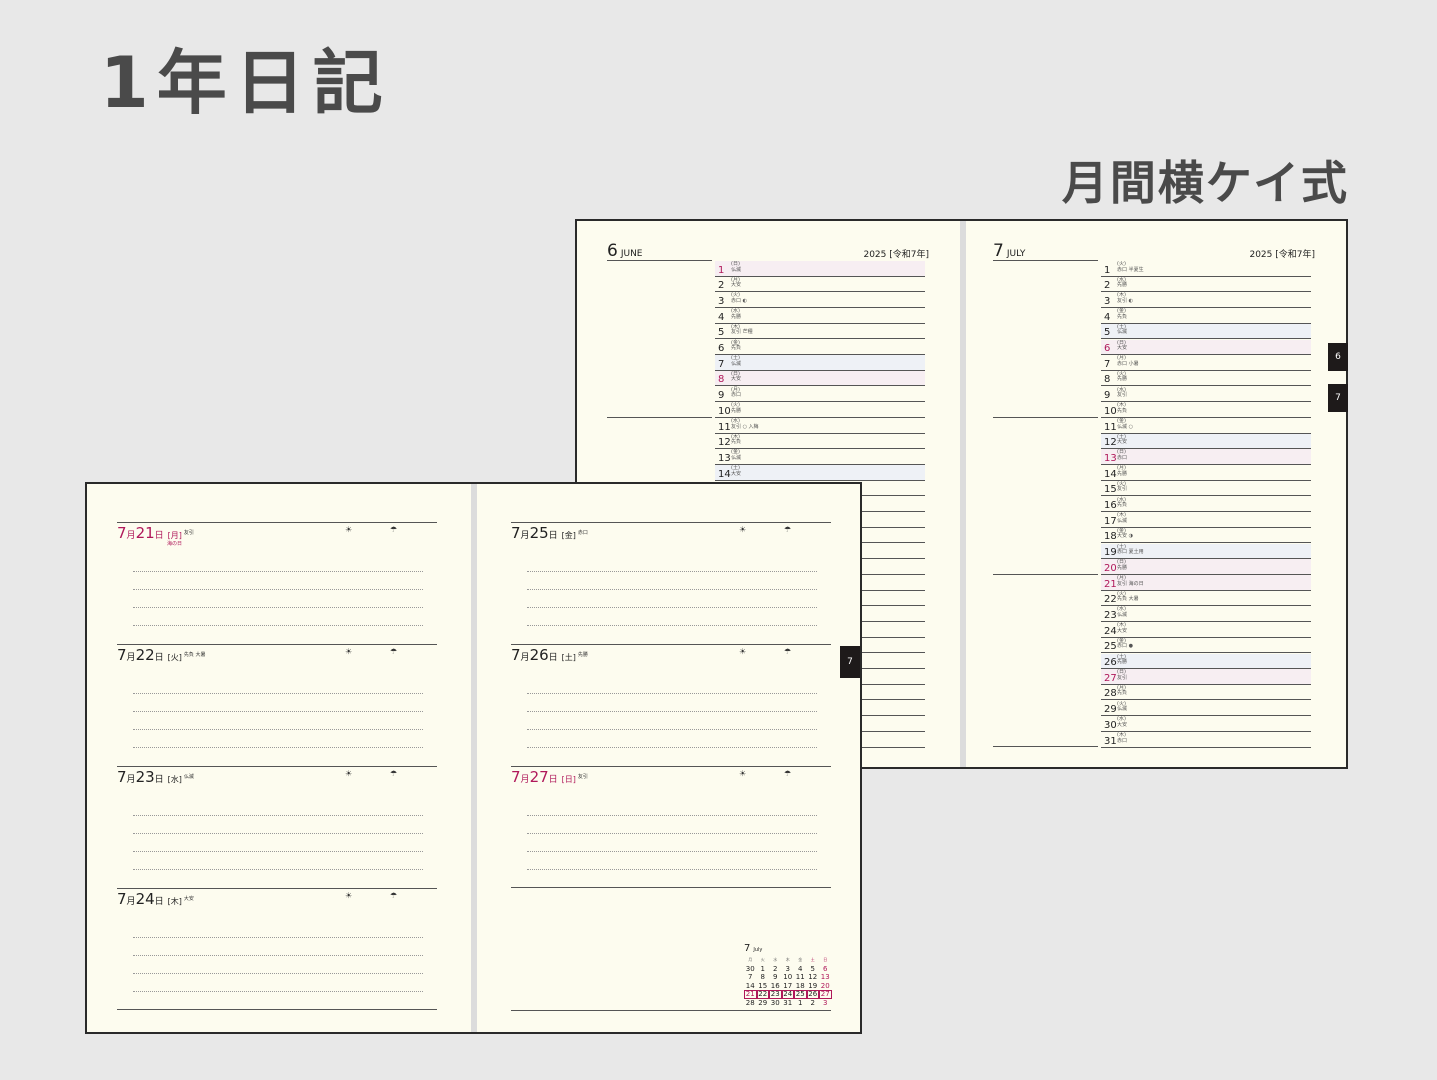 The image size is (1437, 1080). Describe the element at coordinates (1206, 379) in the screenshot. I see `day-row: 8 (火) 先勝` at that location.